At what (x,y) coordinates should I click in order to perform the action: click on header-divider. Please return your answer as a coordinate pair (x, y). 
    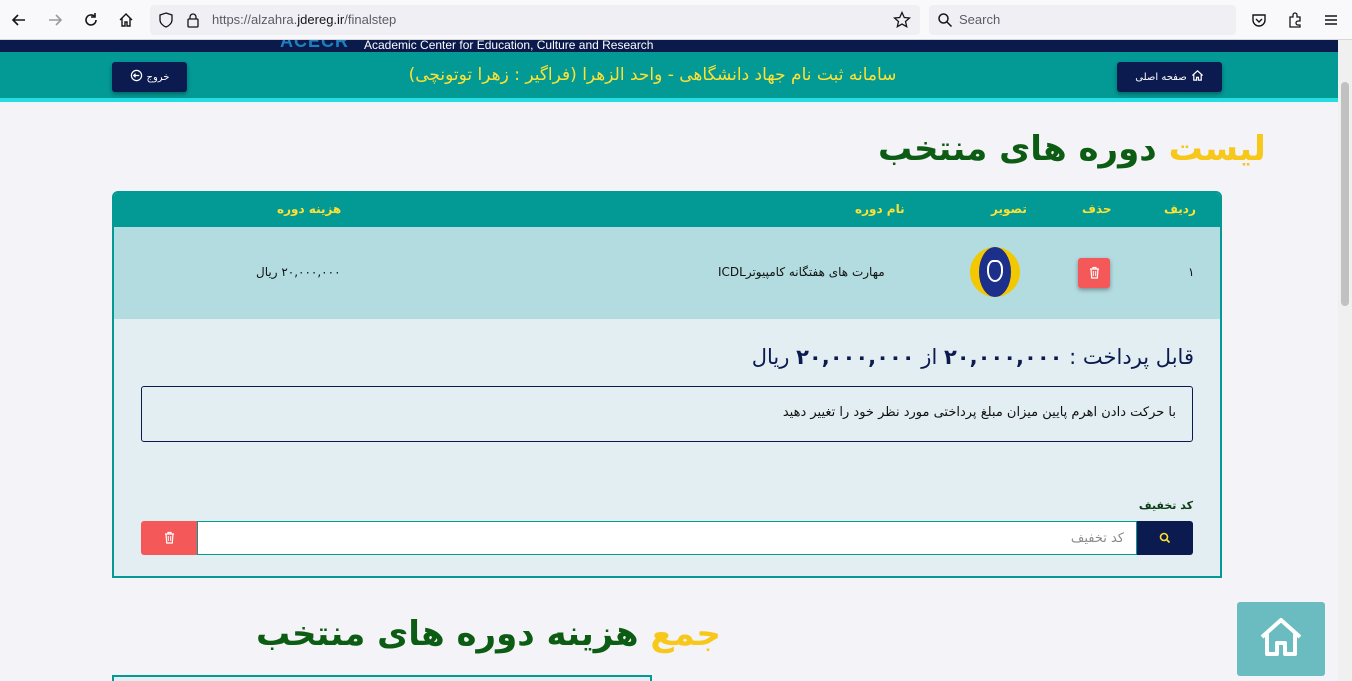
    Looking at the image, I should click on (669, 100).